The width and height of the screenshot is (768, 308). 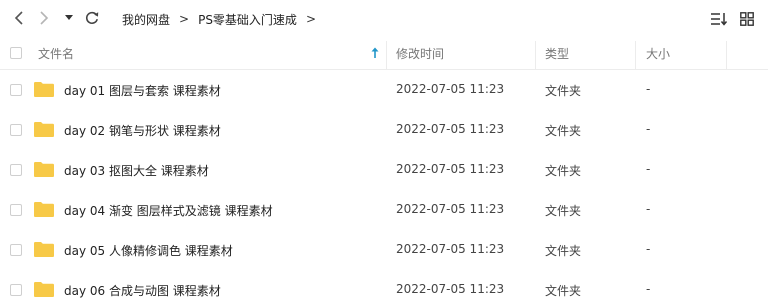 What do you see at coordinates (247, 19) in the screenshot?
I see `breadcrumb-item-current: PS零基础入门速成` at bounding box center [247, 19].